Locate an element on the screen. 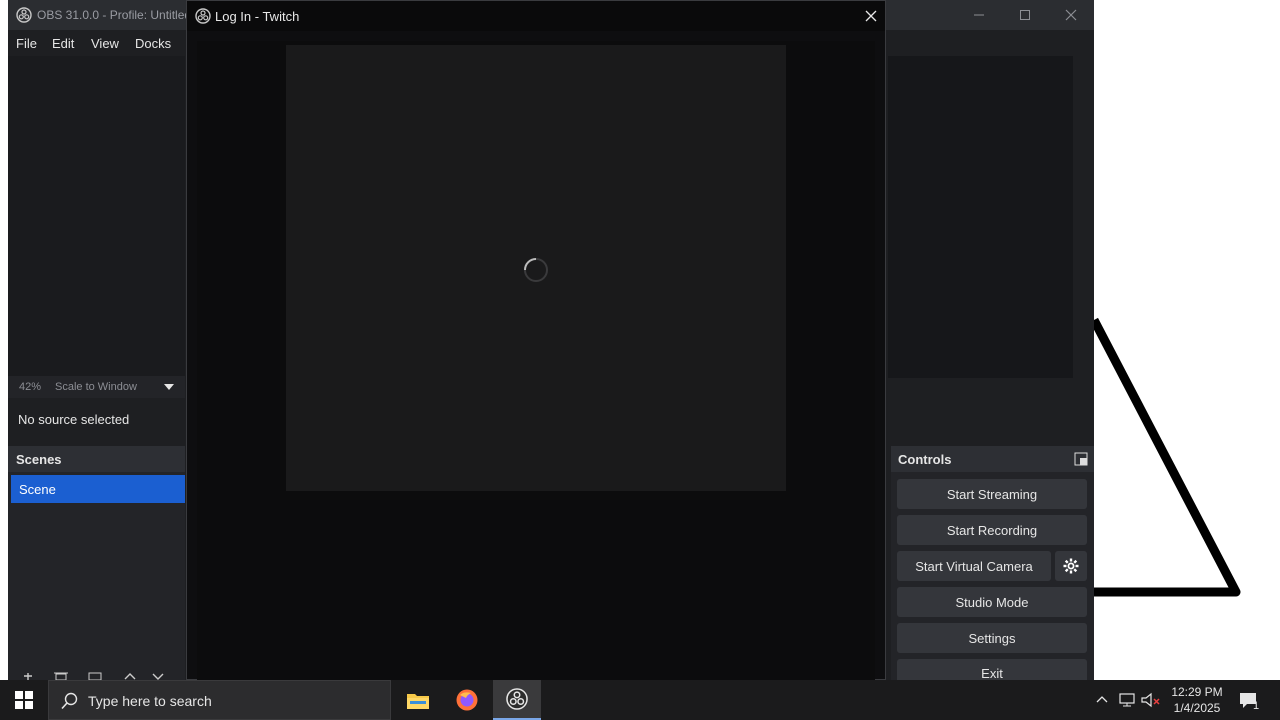 The width and height of the screenshot is (1280, 720). clock-date: 1/4/2025 is located at coordinates (1197, 708).